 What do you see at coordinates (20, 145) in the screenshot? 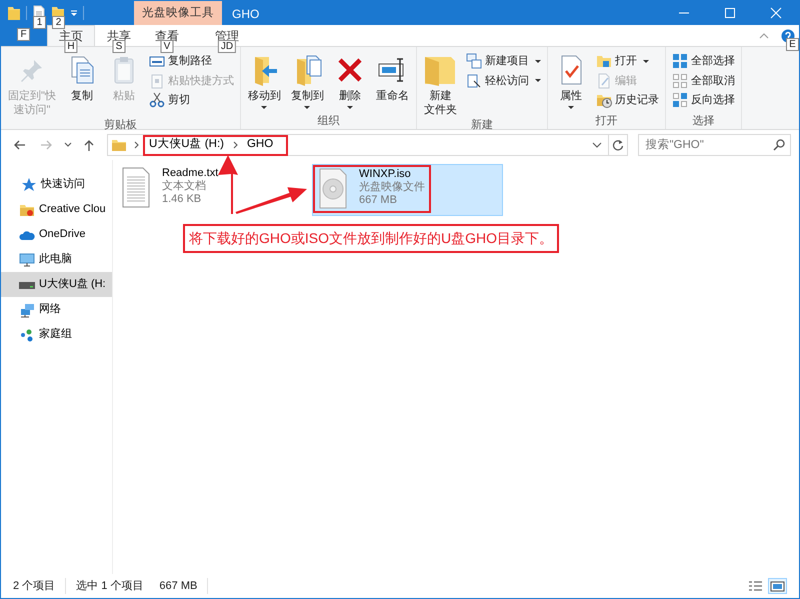
I see `back-arrow-icon` at bounding box center [20, 145].